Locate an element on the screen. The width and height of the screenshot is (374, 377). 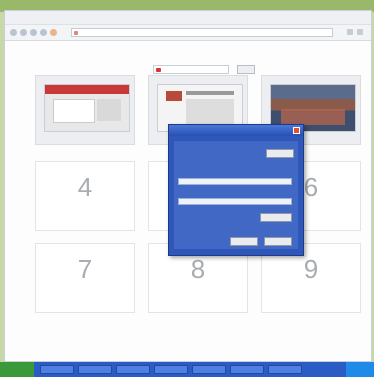
stop-icon is located at coordinates (43, 32).